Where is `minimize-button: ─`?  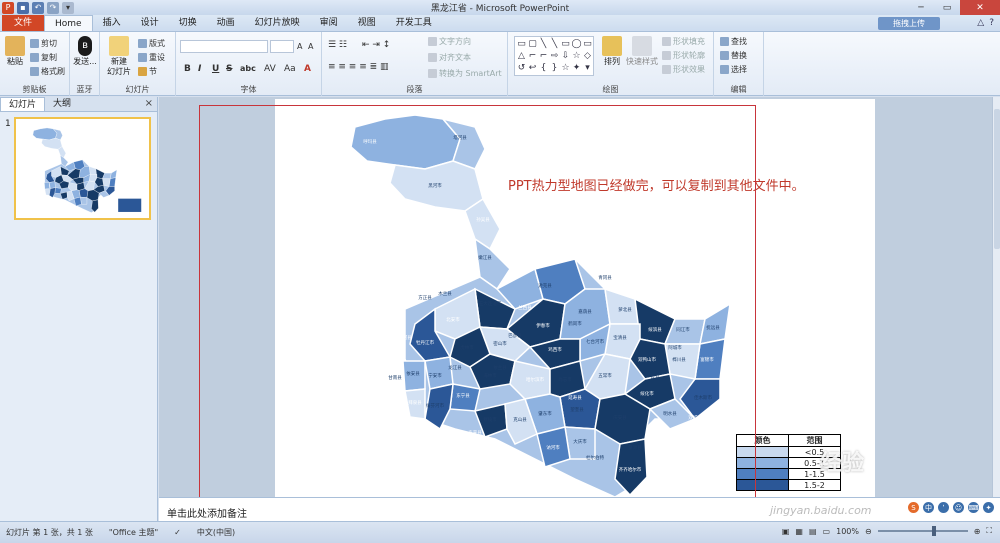 minimize-button: ─ is located at coordinates (921, 7).